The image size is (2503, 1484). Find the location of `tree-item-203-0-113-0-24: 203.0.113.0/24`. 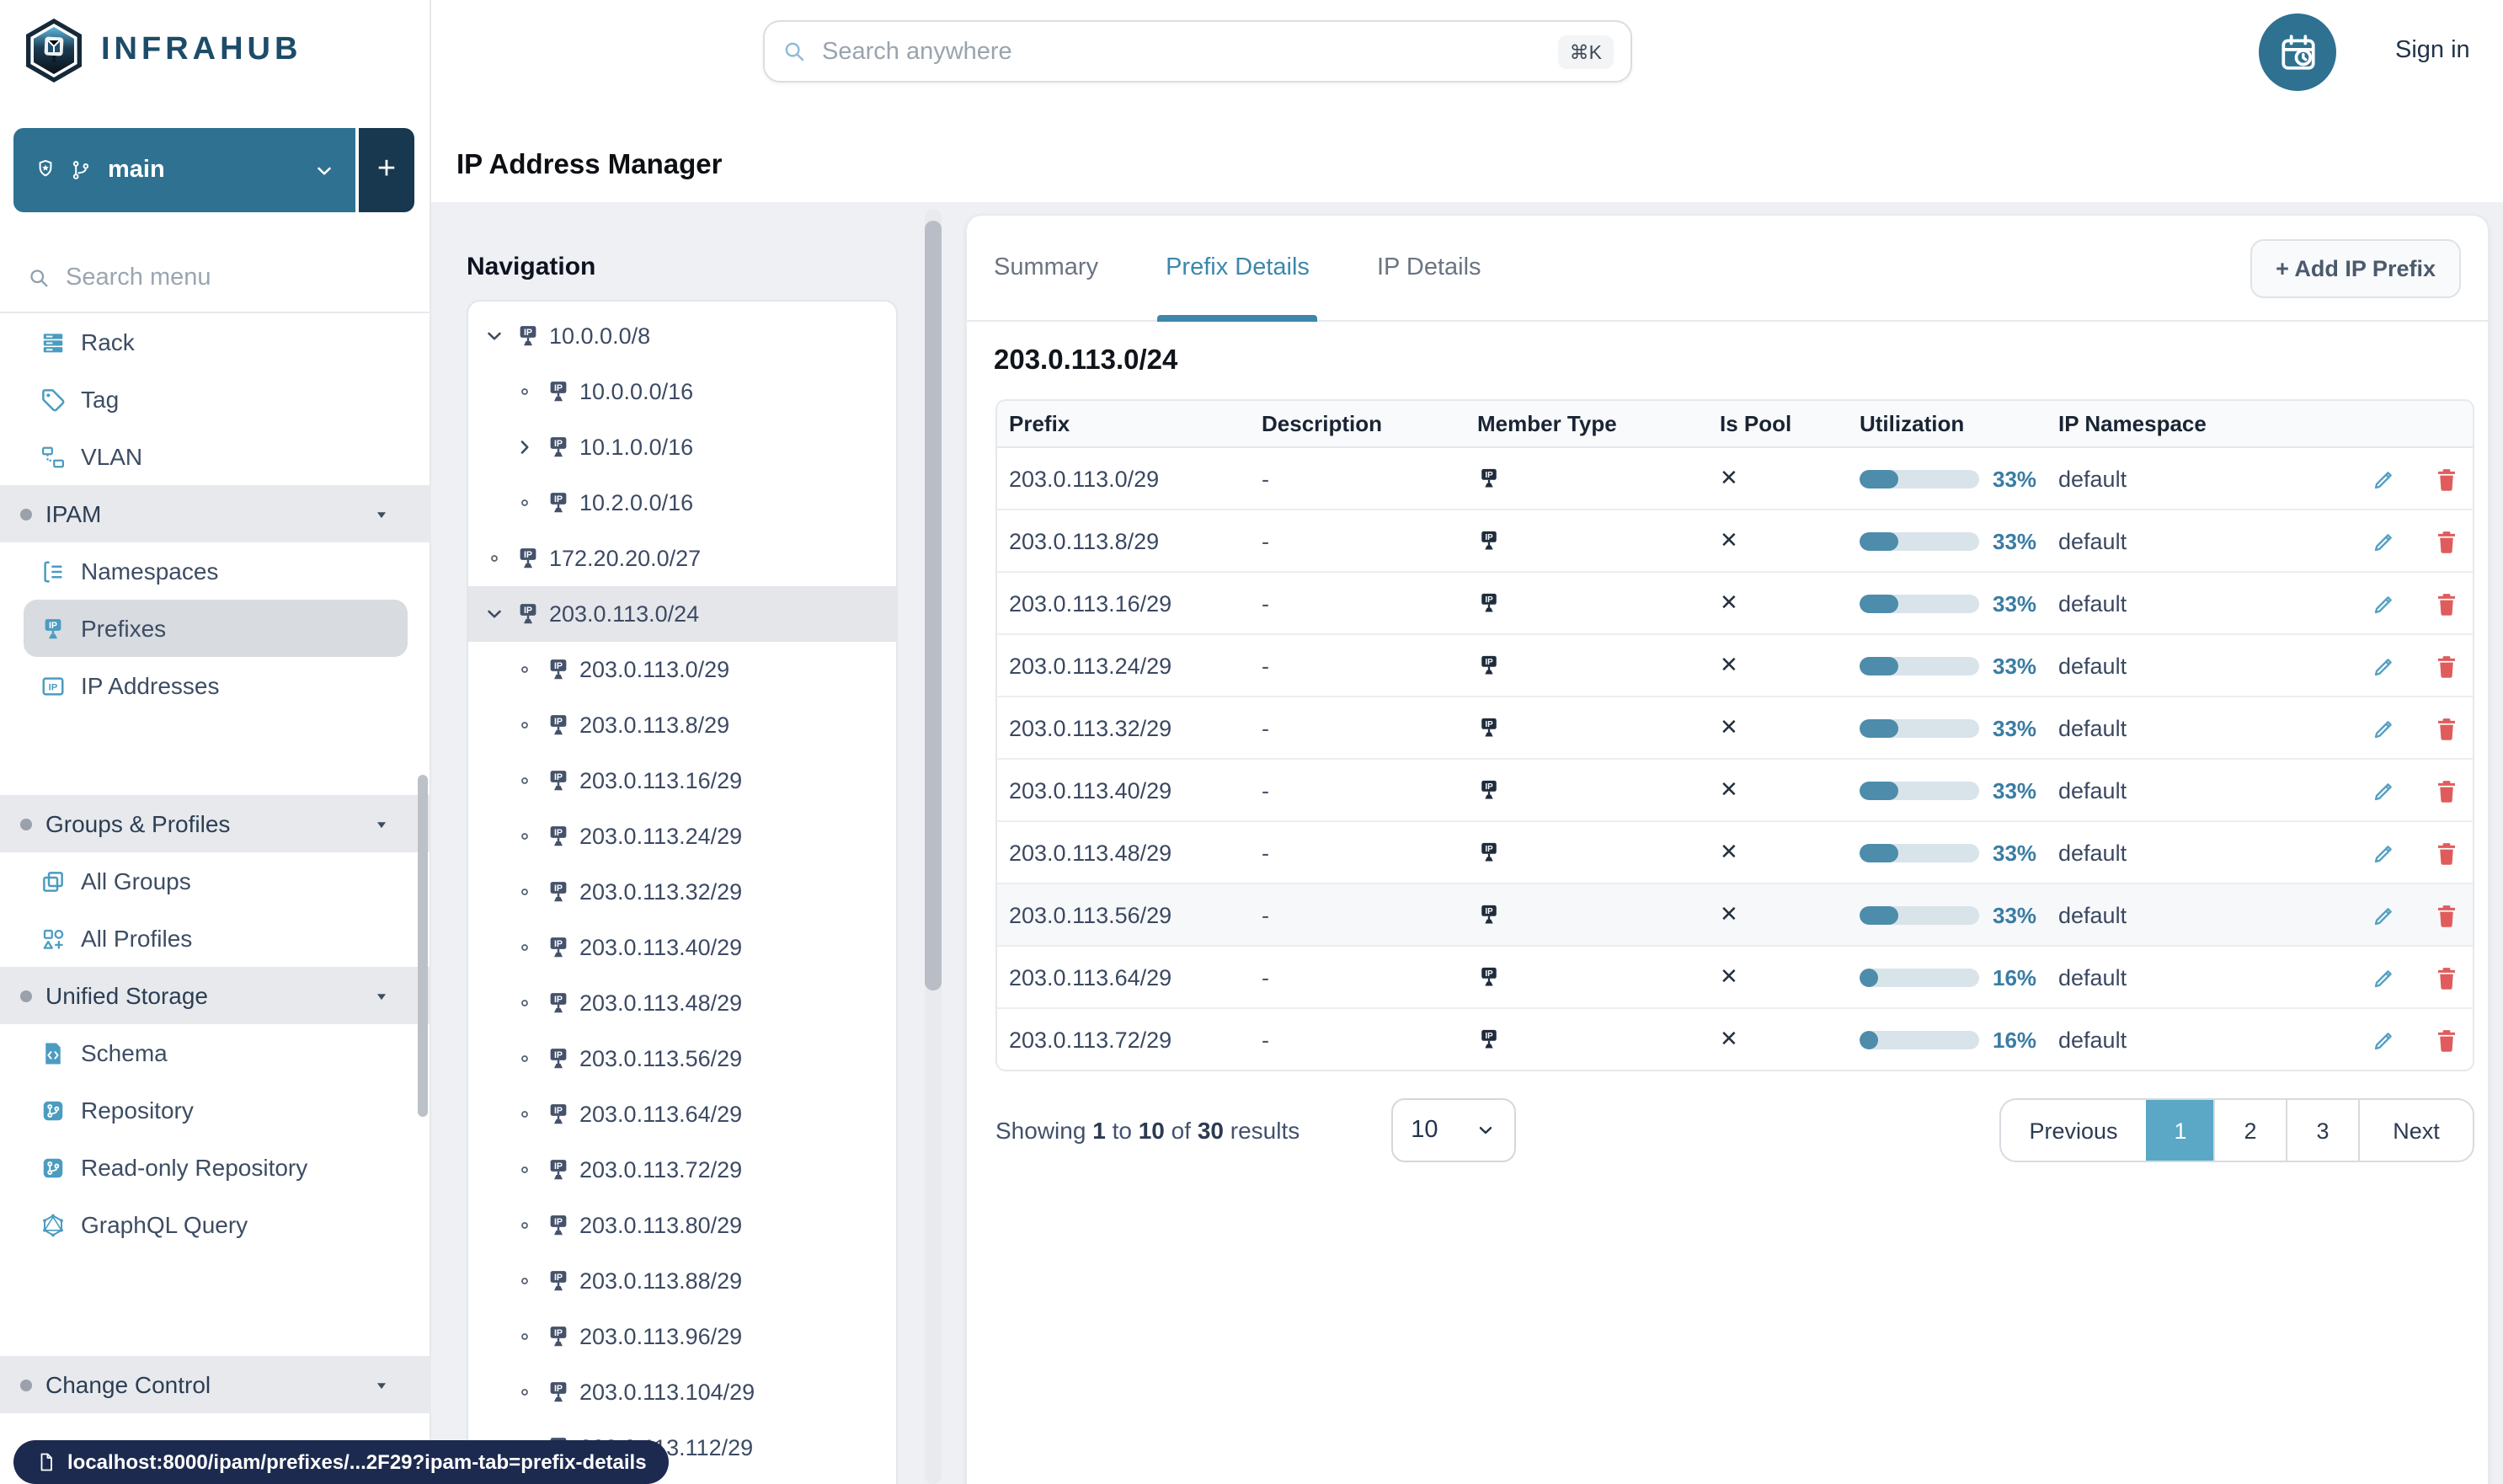

tree-item-203-0-113-0-24: 203.0.113.0/24 is located at coordinates (682, 614).